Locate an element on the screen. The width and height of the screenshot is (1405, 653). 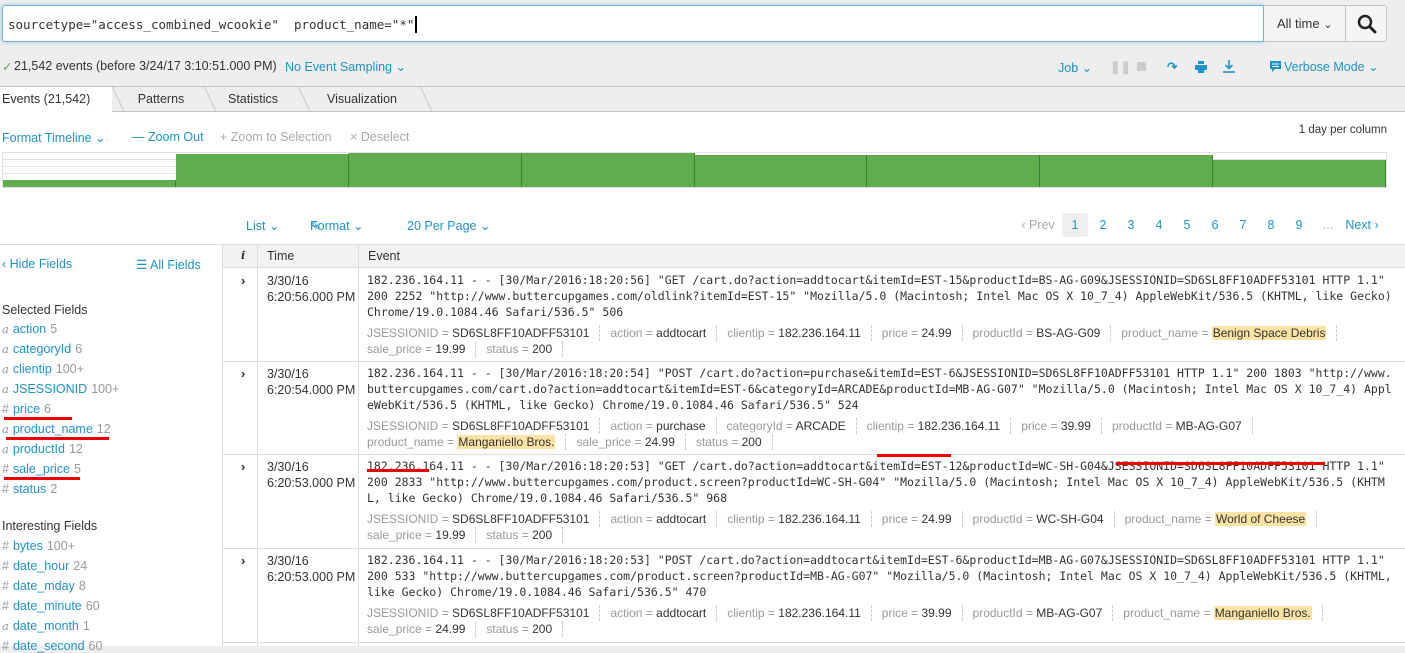
tab-patterns: Patterns is located at coordinates (161, 99).